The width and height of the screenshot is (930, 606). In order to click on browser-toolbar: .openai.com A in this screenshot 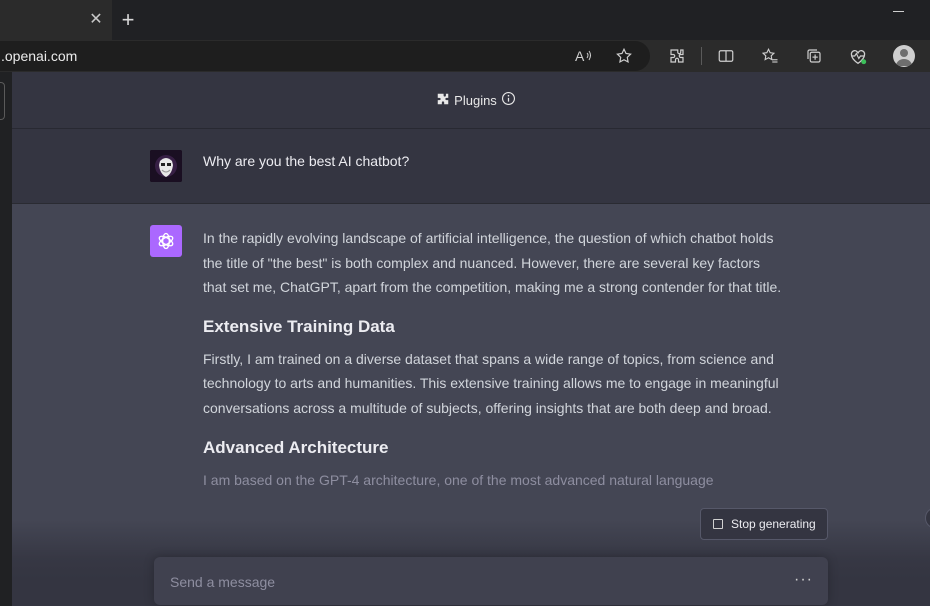, I will do `click(465, 56)`.